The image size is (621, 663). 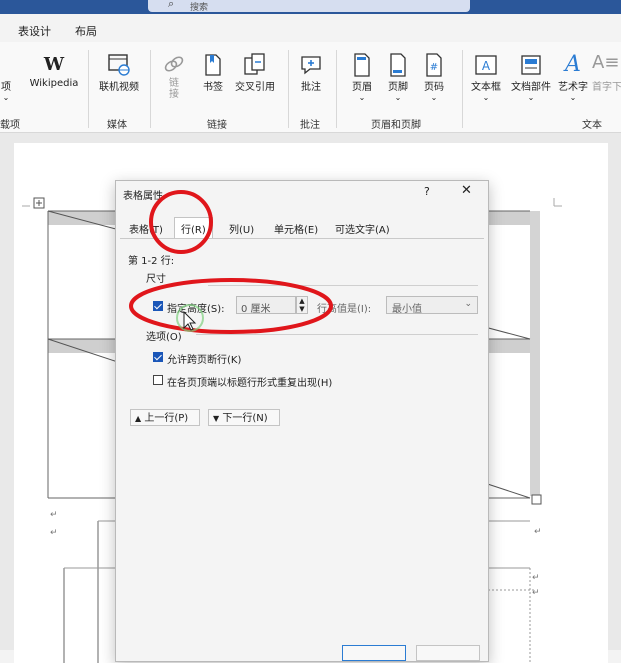 I want to click on height-spinner: ▲ ▼, so click(x=302, y=305).